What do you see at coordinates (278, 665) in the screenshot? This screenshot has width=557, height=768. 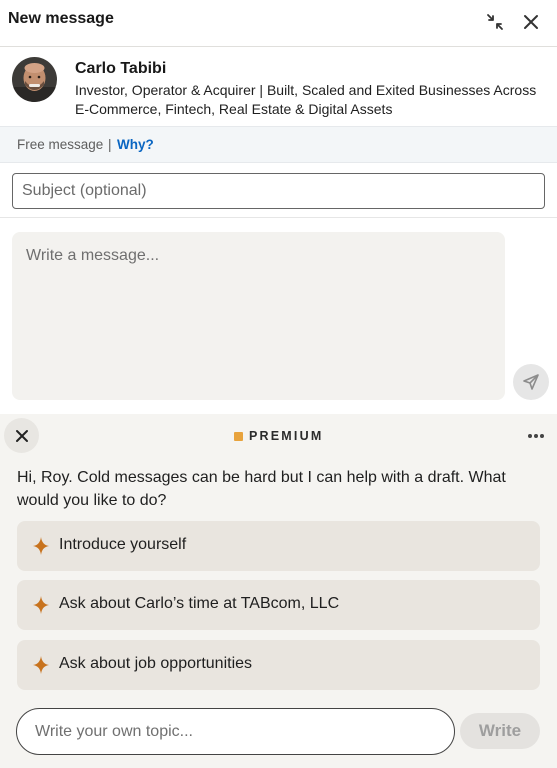 I see `suggestion-ask-about-jobs: Ask about job opportunities` at bounding box center [278, 665].